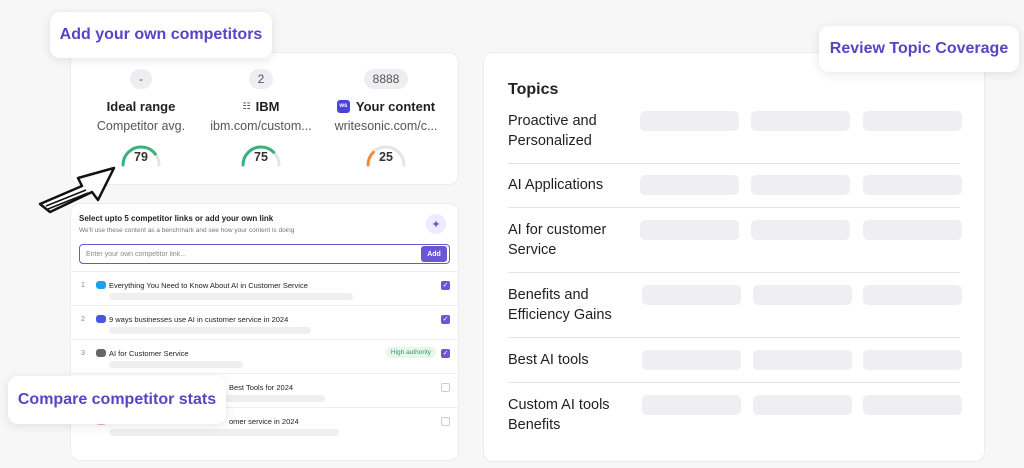 The image size is (1024, 468). I want to click on topic-row: Best AI tools, so click(735, 366).